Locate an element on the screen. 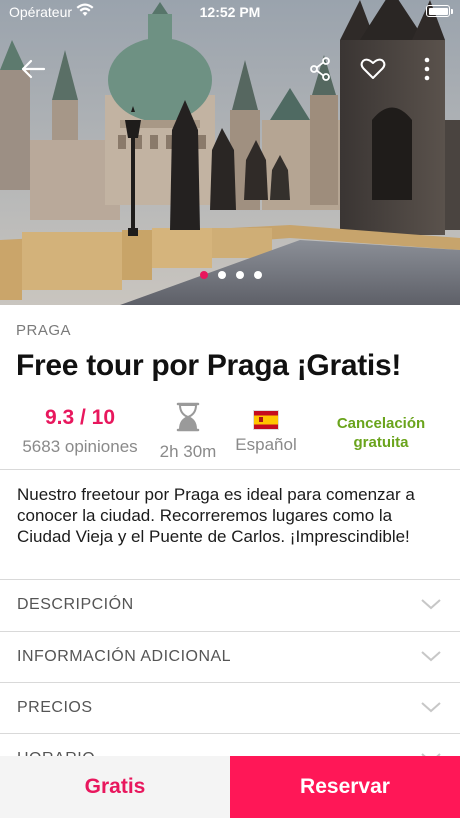  spain-flag-icon is located at coordinates (266, 420).